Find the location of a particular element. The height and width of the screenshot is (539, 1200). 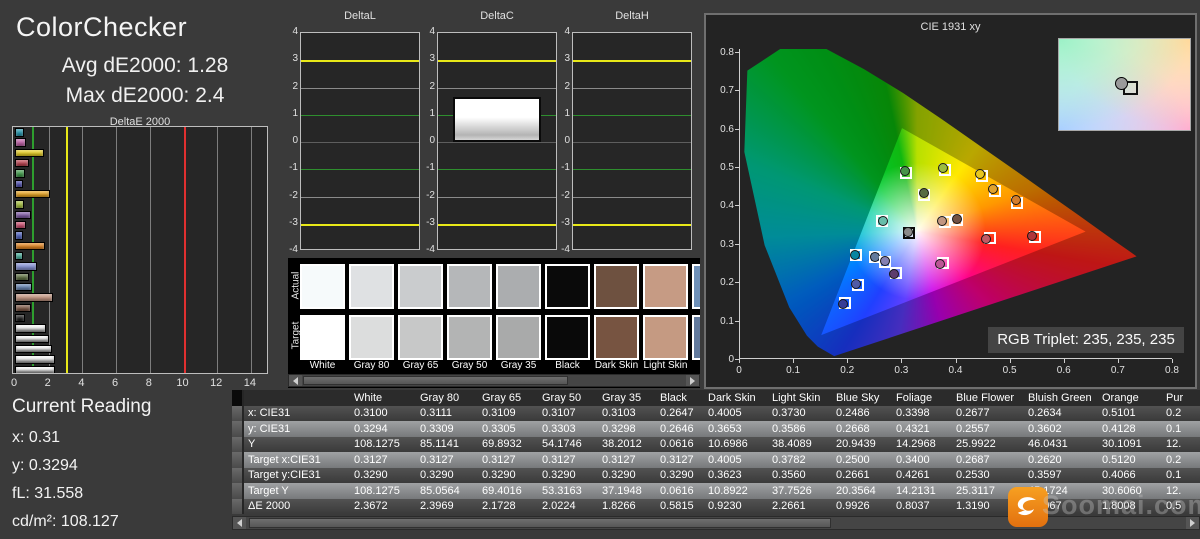

table-scrollbar-thumb is located at coordinates (540, 523).